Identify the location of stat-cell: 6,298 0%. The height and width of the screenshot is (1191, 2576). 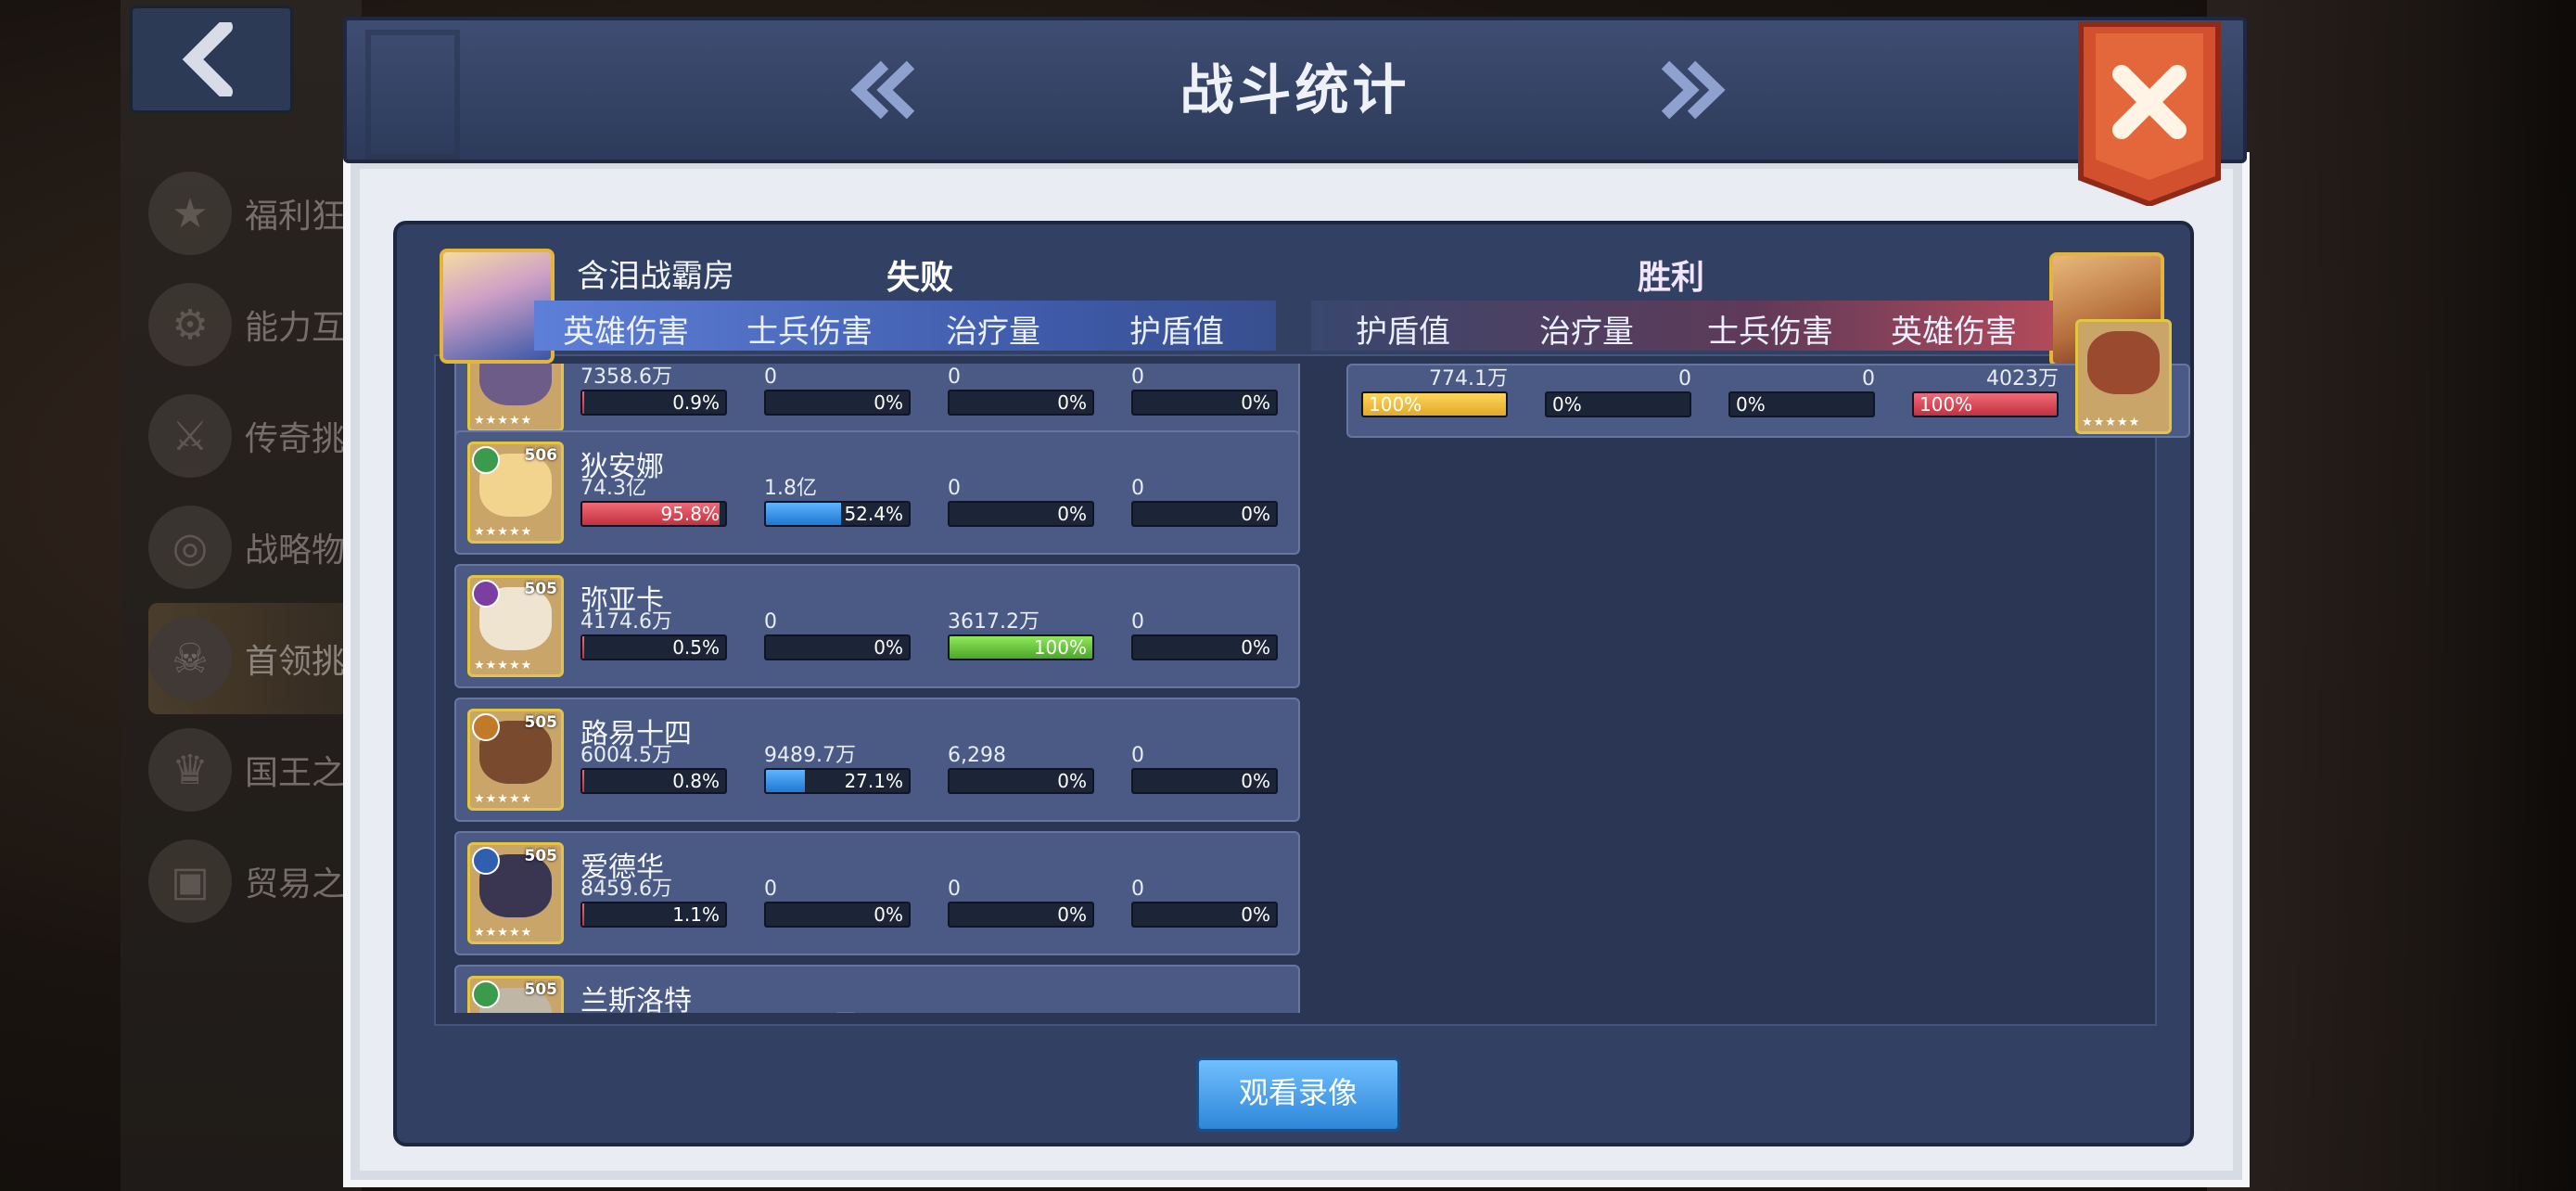
(1021, 769).